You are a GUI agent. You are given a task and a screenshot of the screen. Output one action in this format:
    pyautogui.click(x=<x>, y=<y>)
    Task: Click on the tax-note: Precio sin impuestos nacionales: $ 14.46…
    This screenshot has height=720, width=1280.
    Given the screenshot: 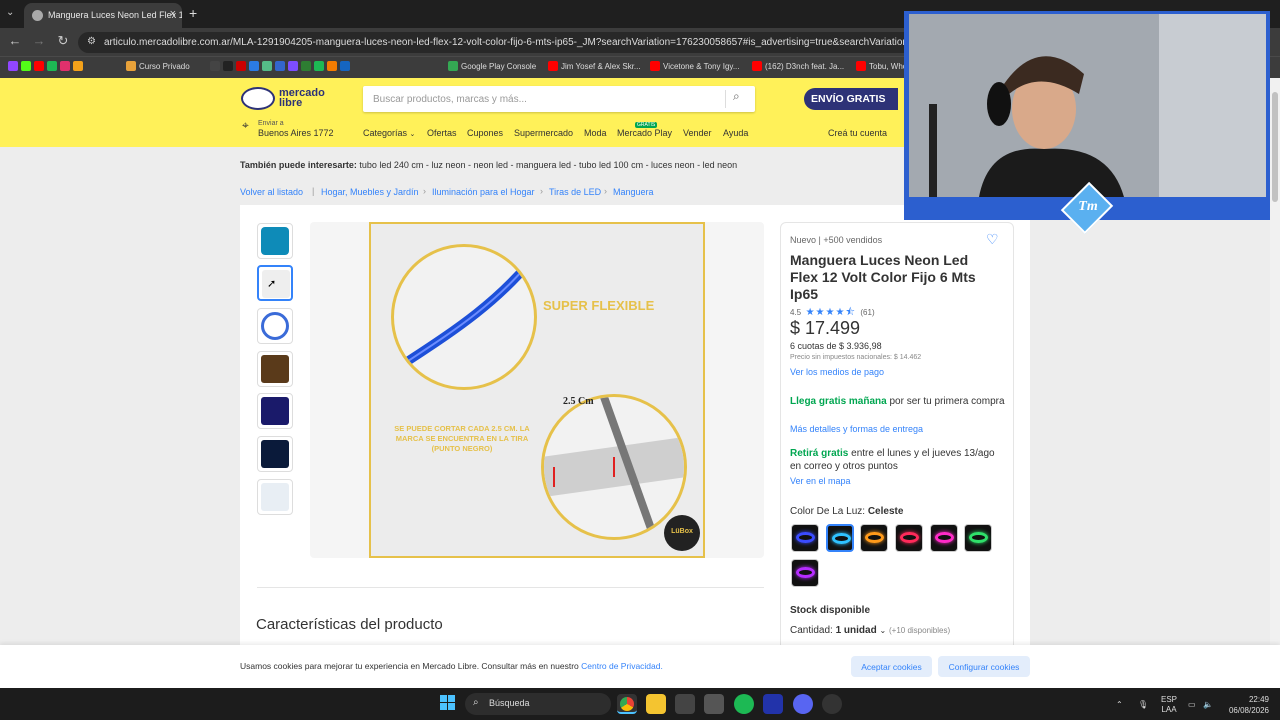 What is the action you would take?
    pyautogui.click(x=856, y=357)
    